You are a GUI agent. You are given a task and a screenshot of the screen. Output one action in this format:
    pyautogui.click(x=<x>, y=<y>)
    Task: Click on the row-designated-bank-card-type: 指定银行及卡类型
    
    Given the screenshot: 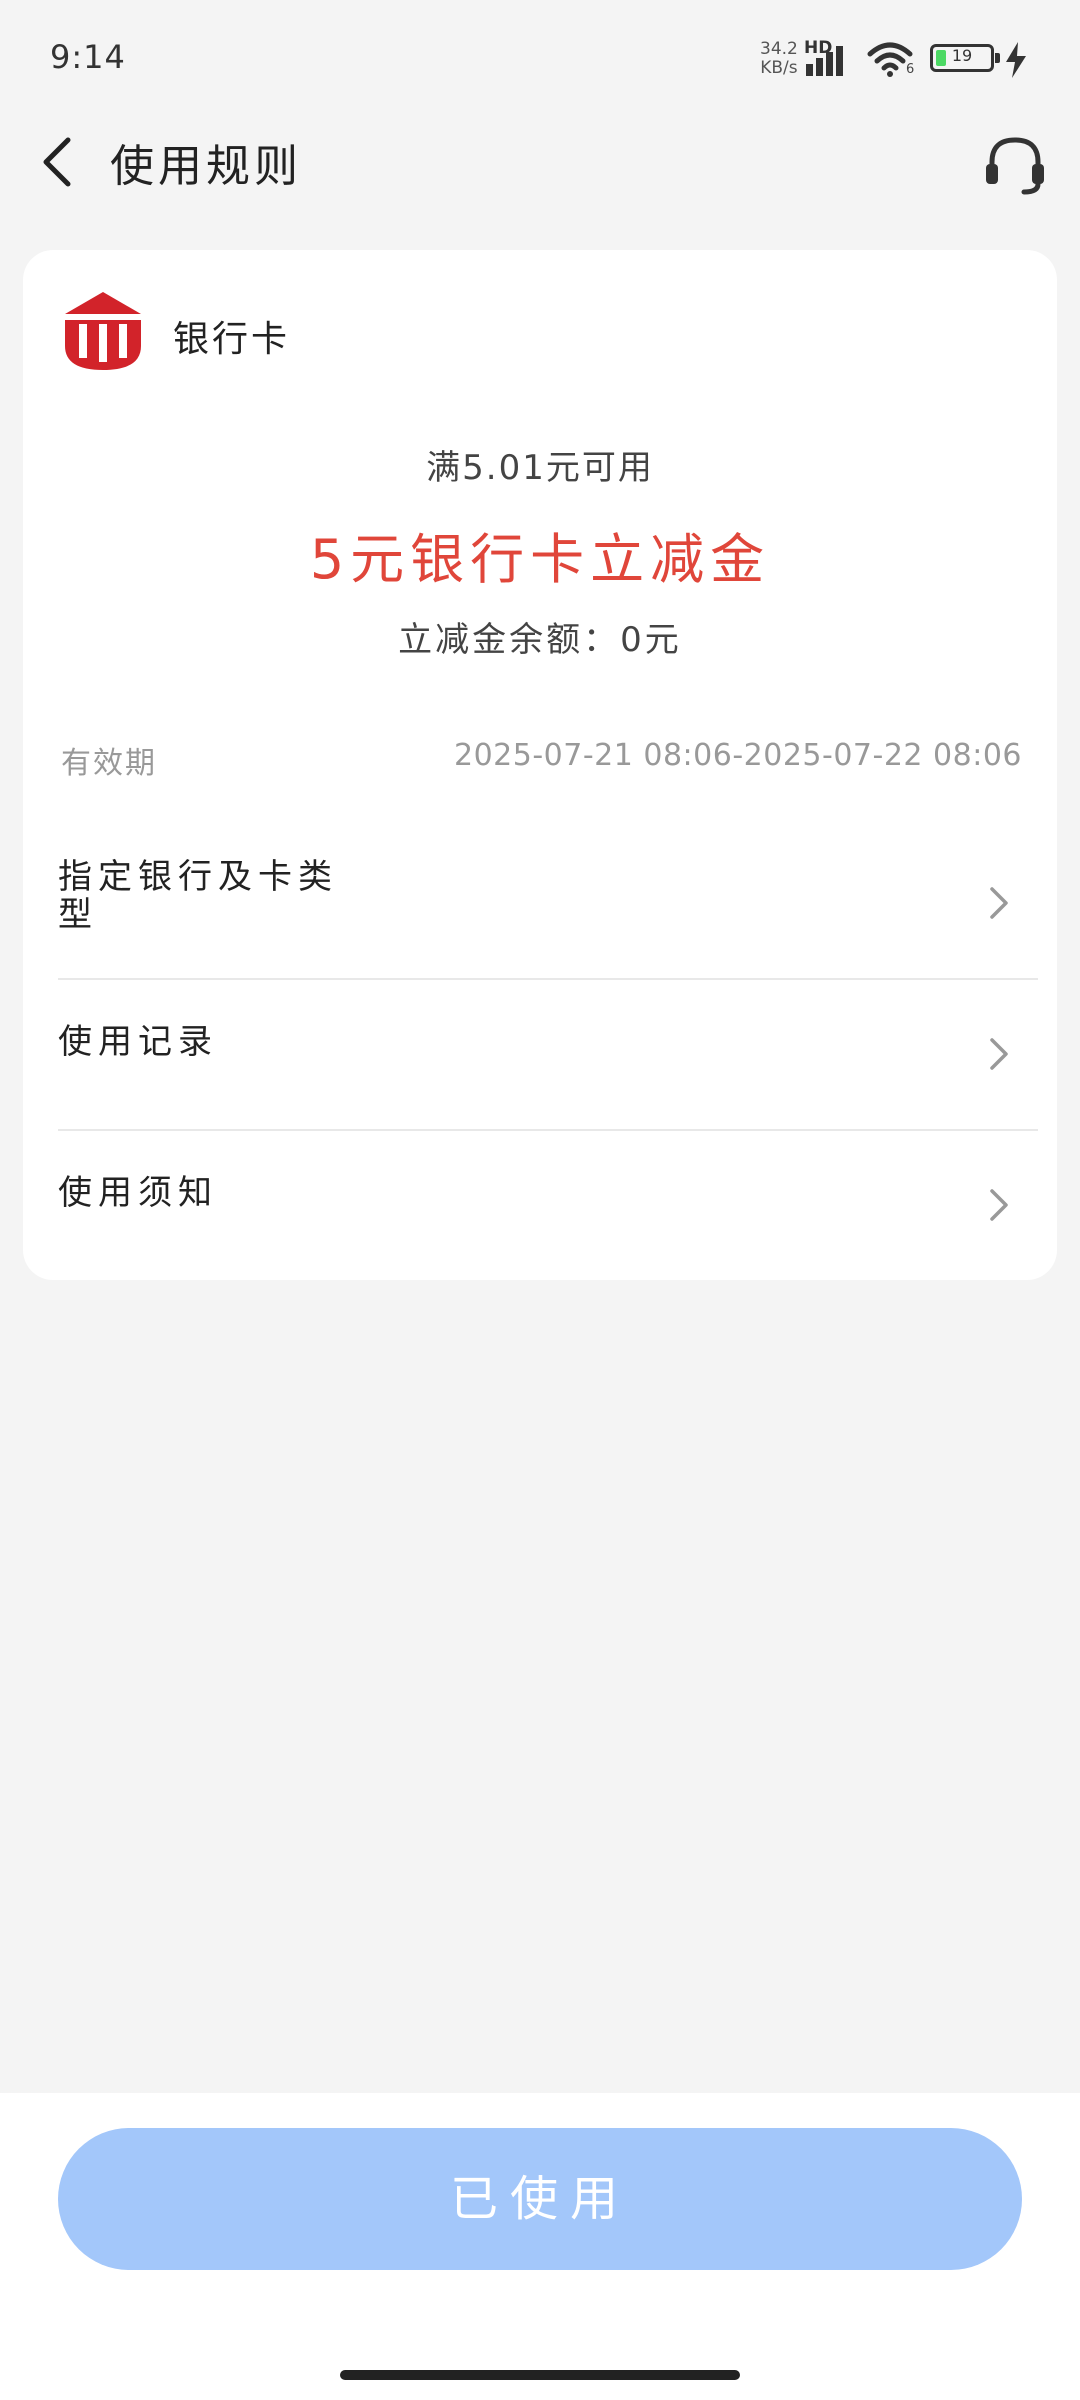 What is the action you would take?
    pyautogui.click(x=540, y=903)
    